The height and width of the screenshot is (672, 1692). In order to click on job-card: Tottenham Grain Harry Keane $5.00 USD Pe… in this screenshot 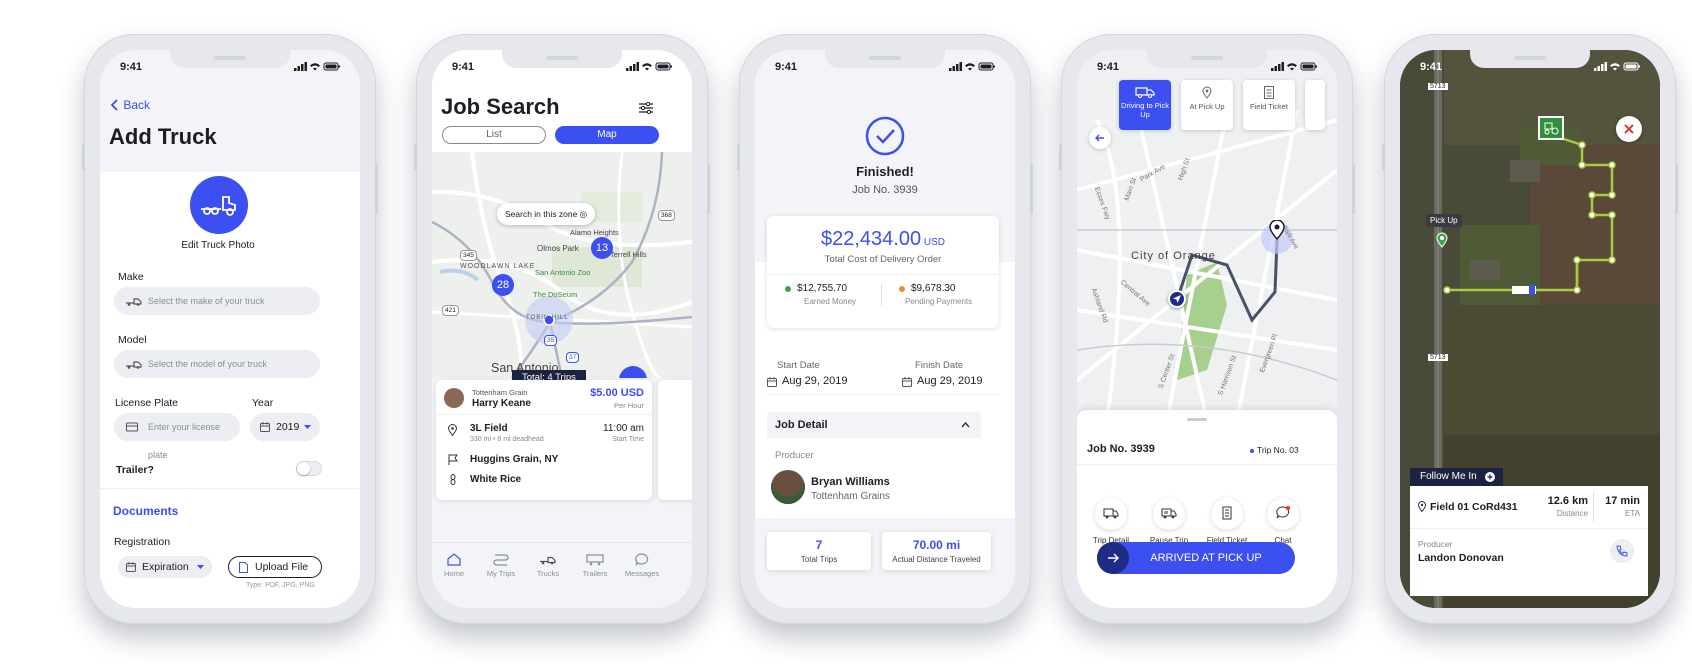, I will do `click(544, 440)`.